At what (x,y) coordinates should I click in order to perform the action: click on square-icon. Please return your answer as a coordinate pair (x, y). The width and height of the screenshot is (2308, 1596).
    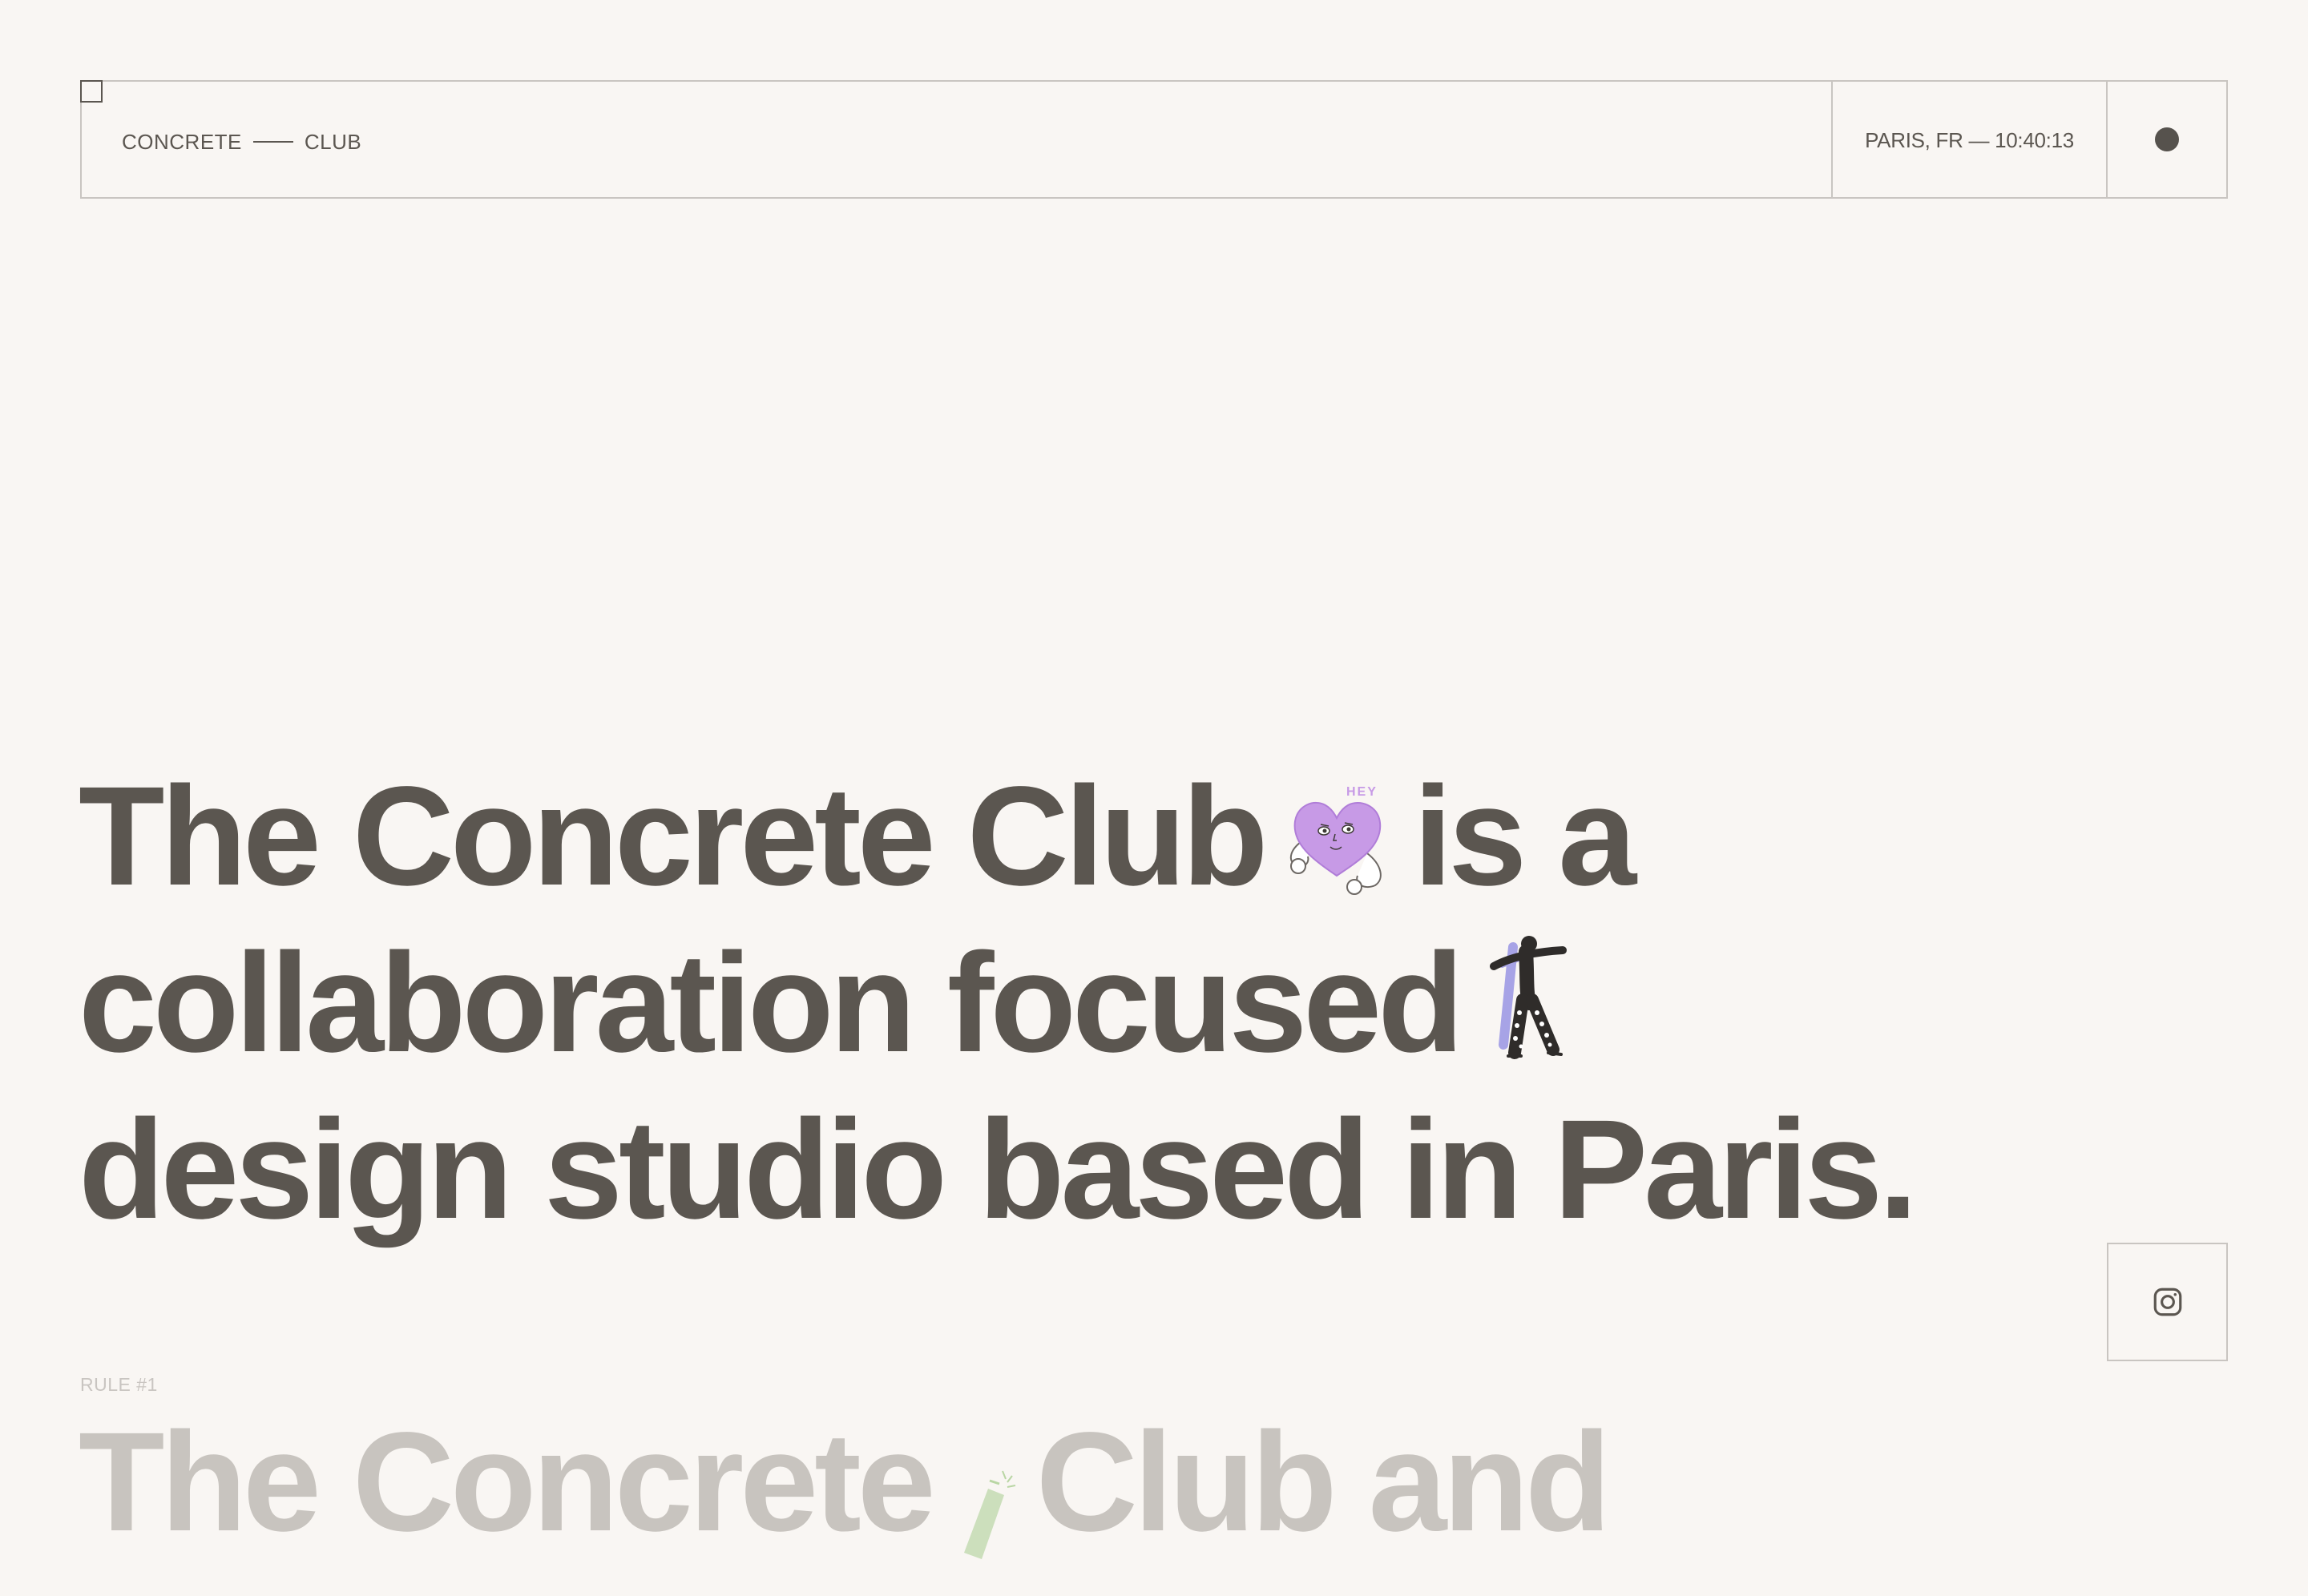
    Looking at the image, I should click on (91, 91).